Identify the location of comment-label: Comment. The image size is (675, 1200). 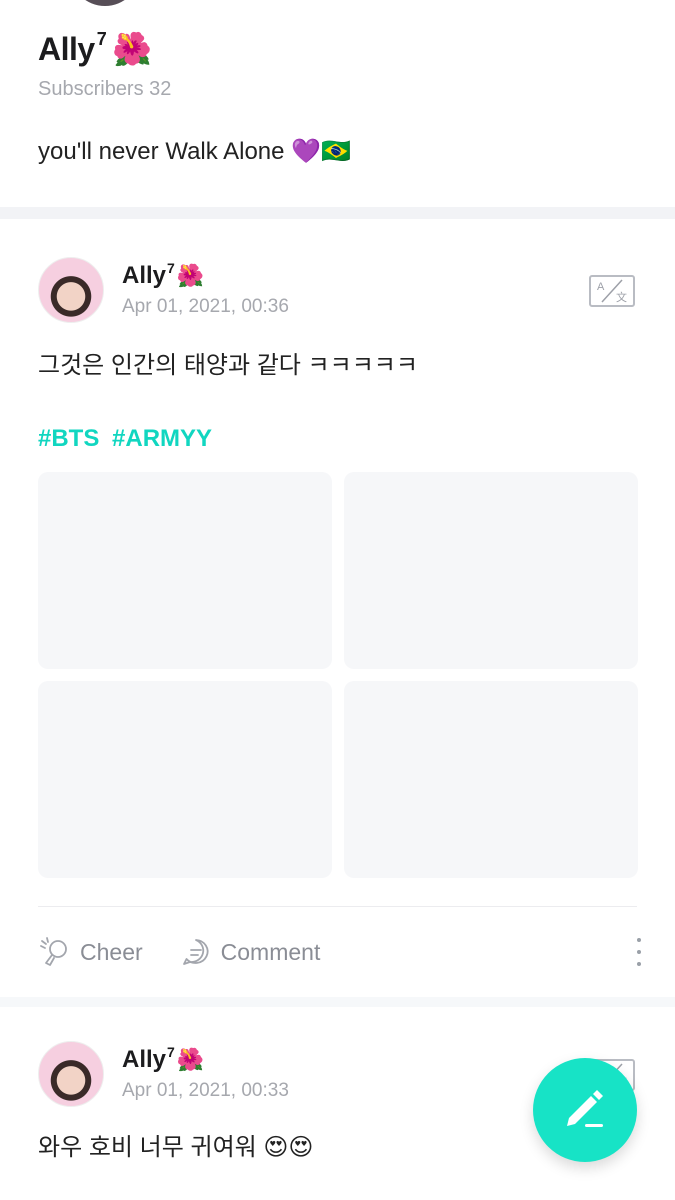
(270, 951).